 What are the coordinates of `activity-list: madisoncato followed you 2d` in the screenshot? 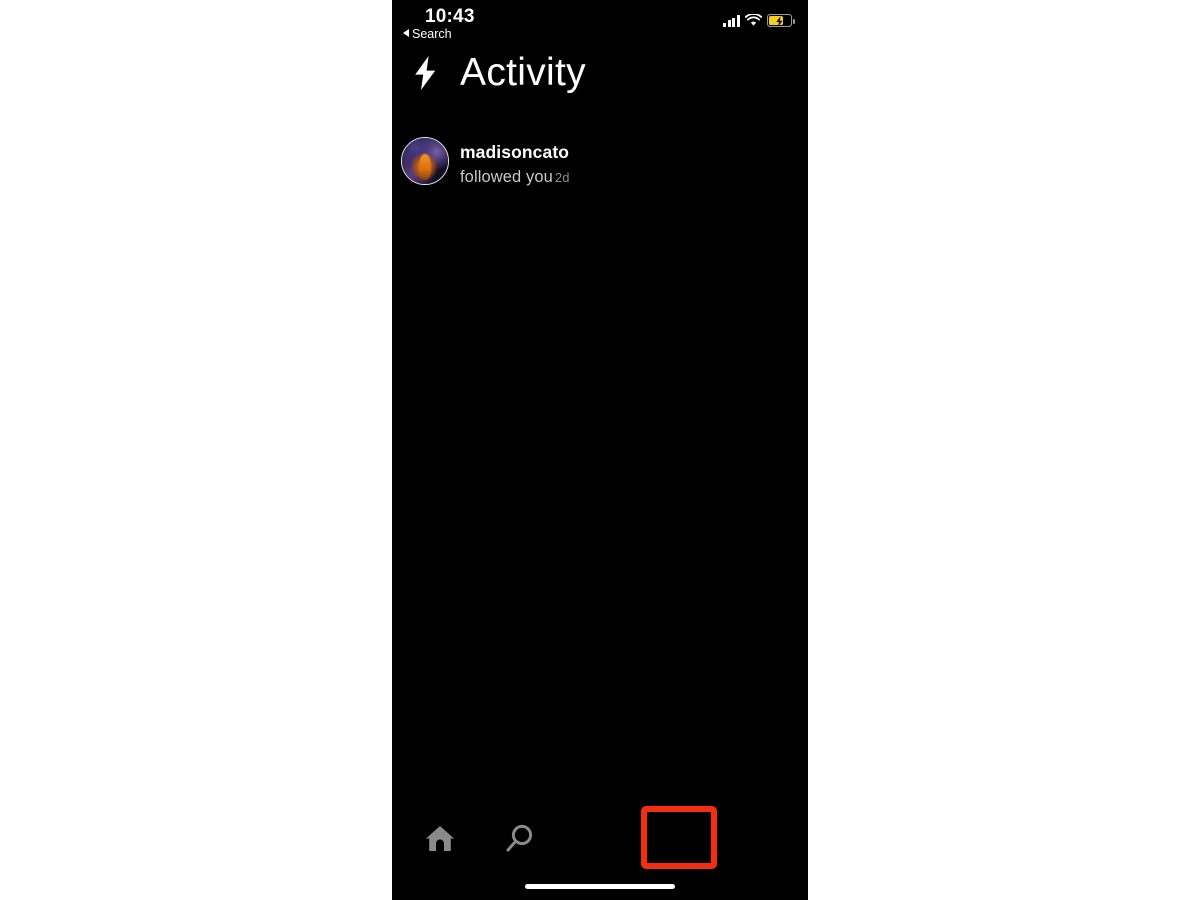 It's located at (600, 169).